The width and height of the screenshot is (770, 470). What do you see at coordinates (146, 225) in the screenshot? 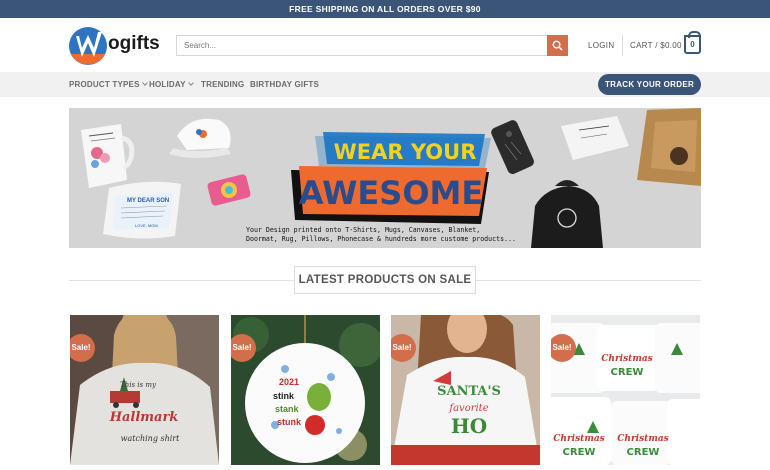
I see `pillow-signature: LOVE, MOM` at bounding box center [146, 225].